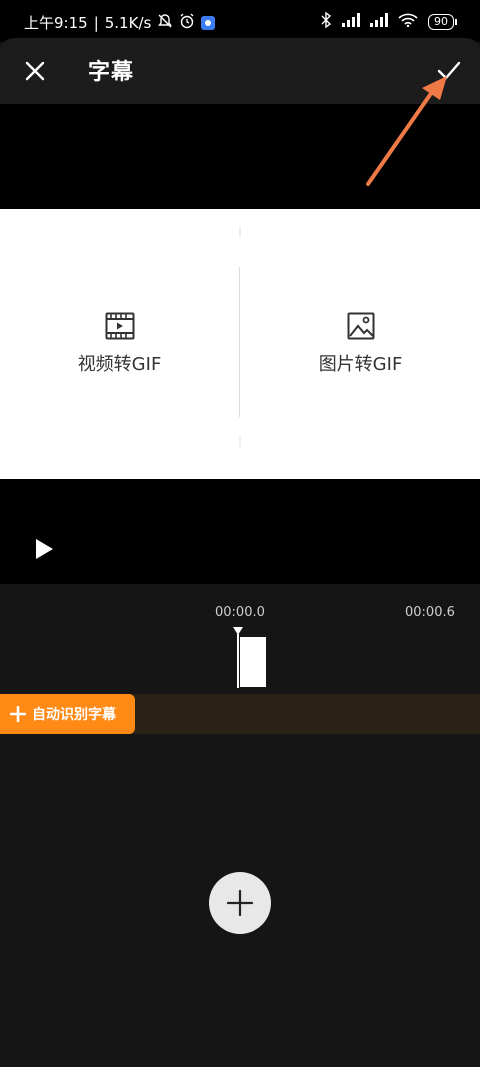 The image size is (480, 1067). What do you see at coordinates (119, 344) in the screenshot?
I see `video-to-gif-option: 视频转GIF` at bounding box center [119, 344].